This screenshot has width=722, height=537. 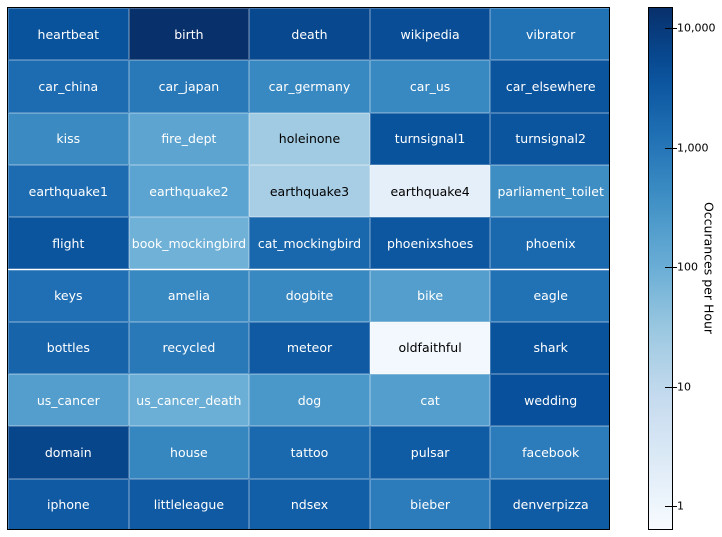 I want to click on cell-label: shark, so click(x=550, y=348).